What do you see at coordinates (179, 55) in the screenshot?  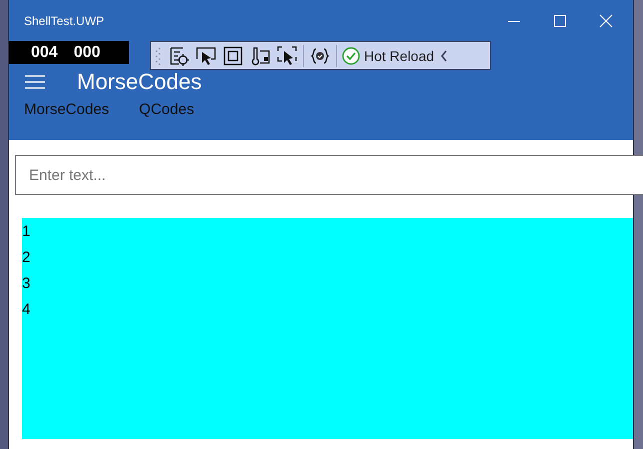 I see `live-tree-icon` at bounding box center [179, 55].